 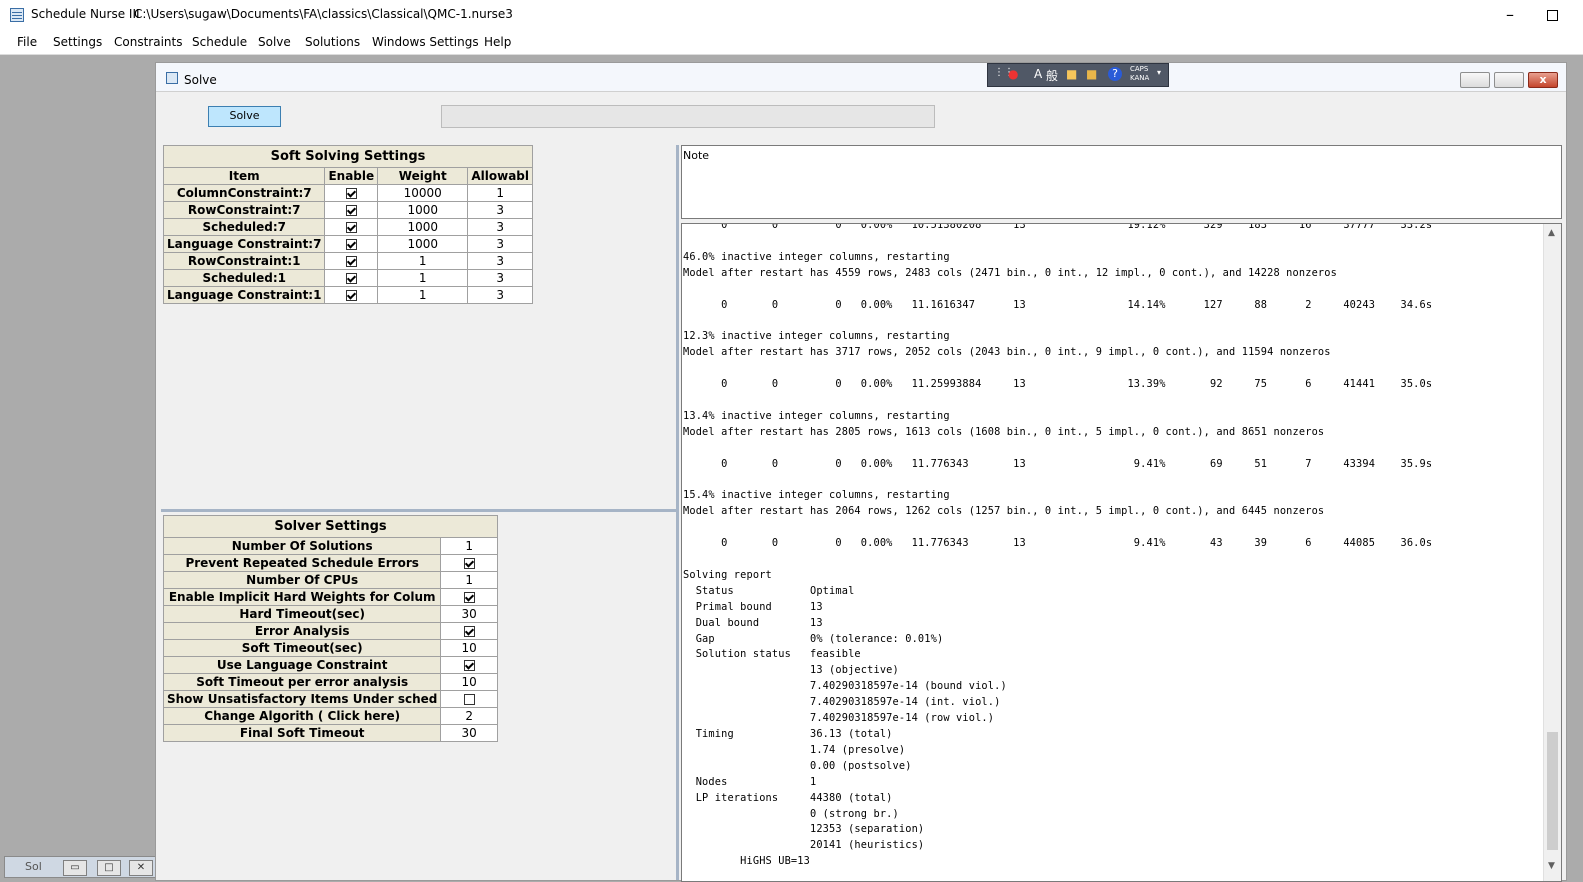 I want to click on solver-setting-row: Soft Timeout(sec) 10, so click(x=330, y=648).